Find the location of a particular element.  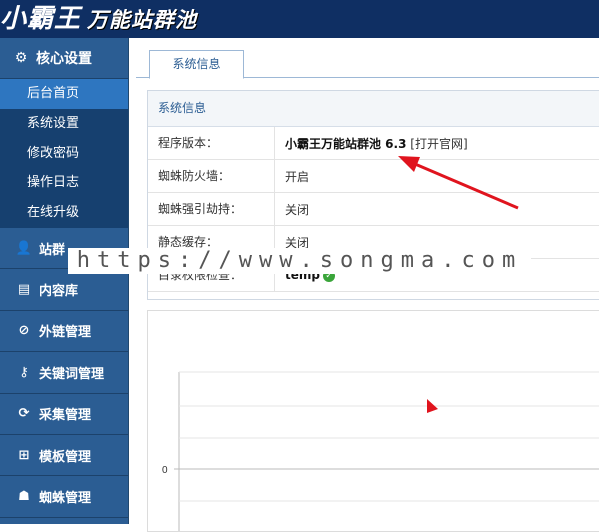

info-row-firewall: 蜘蛛防火墙： 开启 is located at coordinates (373, 176).